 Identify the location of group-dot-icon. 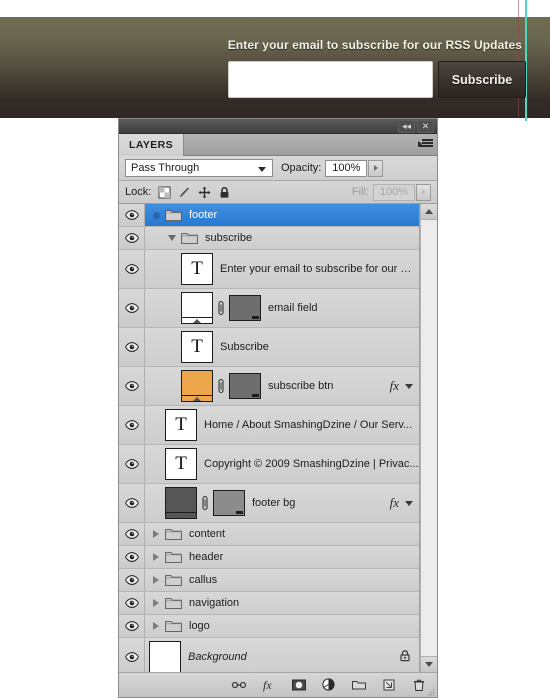
(156, 215).